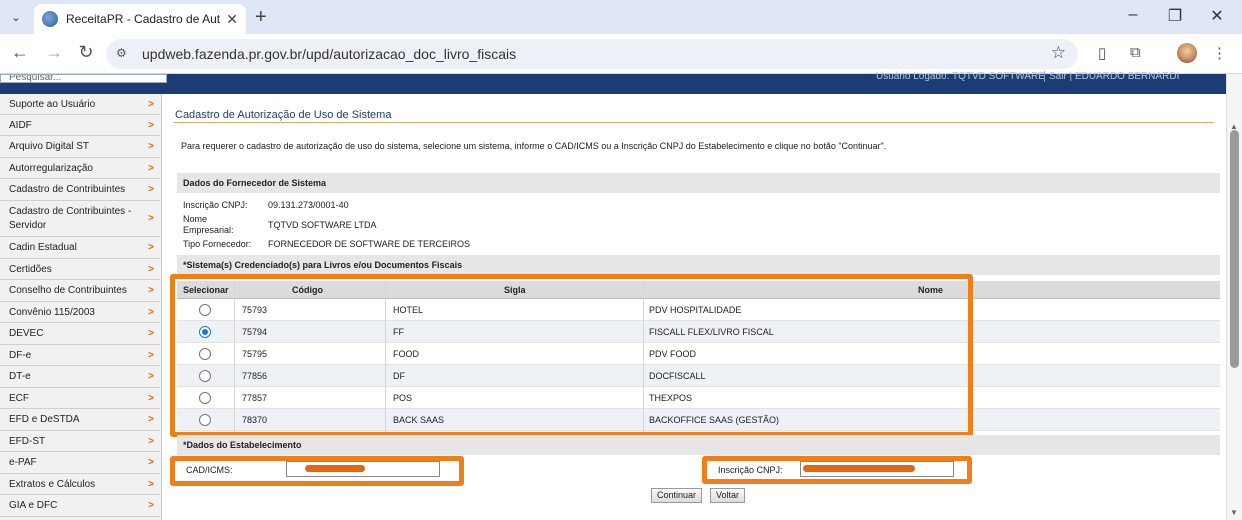  Describe the element at coordinates (80, 441) in the screenshot. I see `sidebar-item: EFD-ST >` at that location.